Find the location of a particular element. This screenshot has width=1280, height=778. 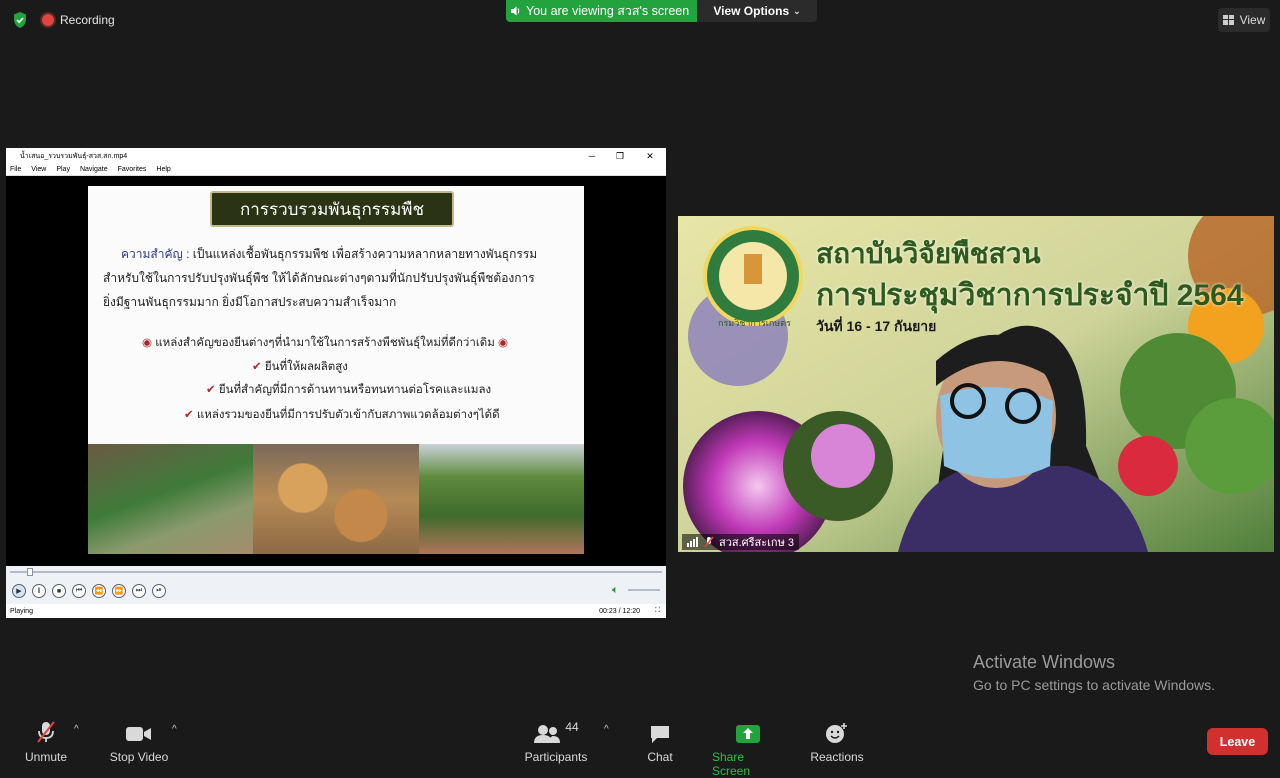

participant-name: สวส.ศรีสะเกษ 3 is located at coordinates (757, 543).